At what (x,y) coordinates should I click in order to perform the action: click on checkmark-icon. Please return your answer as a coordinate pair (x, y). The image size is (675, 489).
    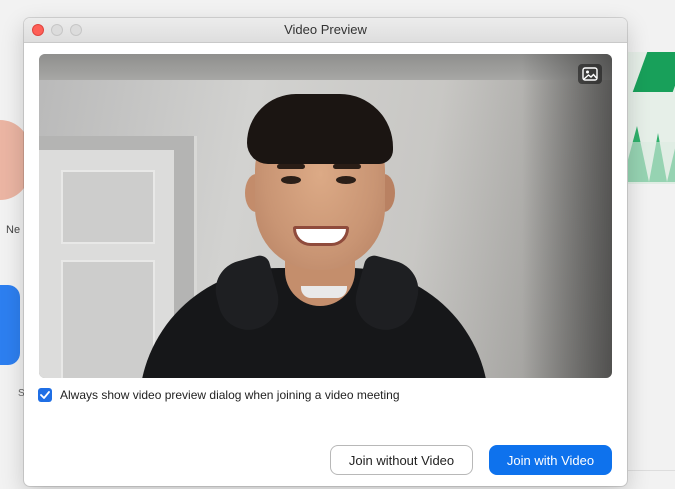
    Looking at the image, I should click on (45, 395).